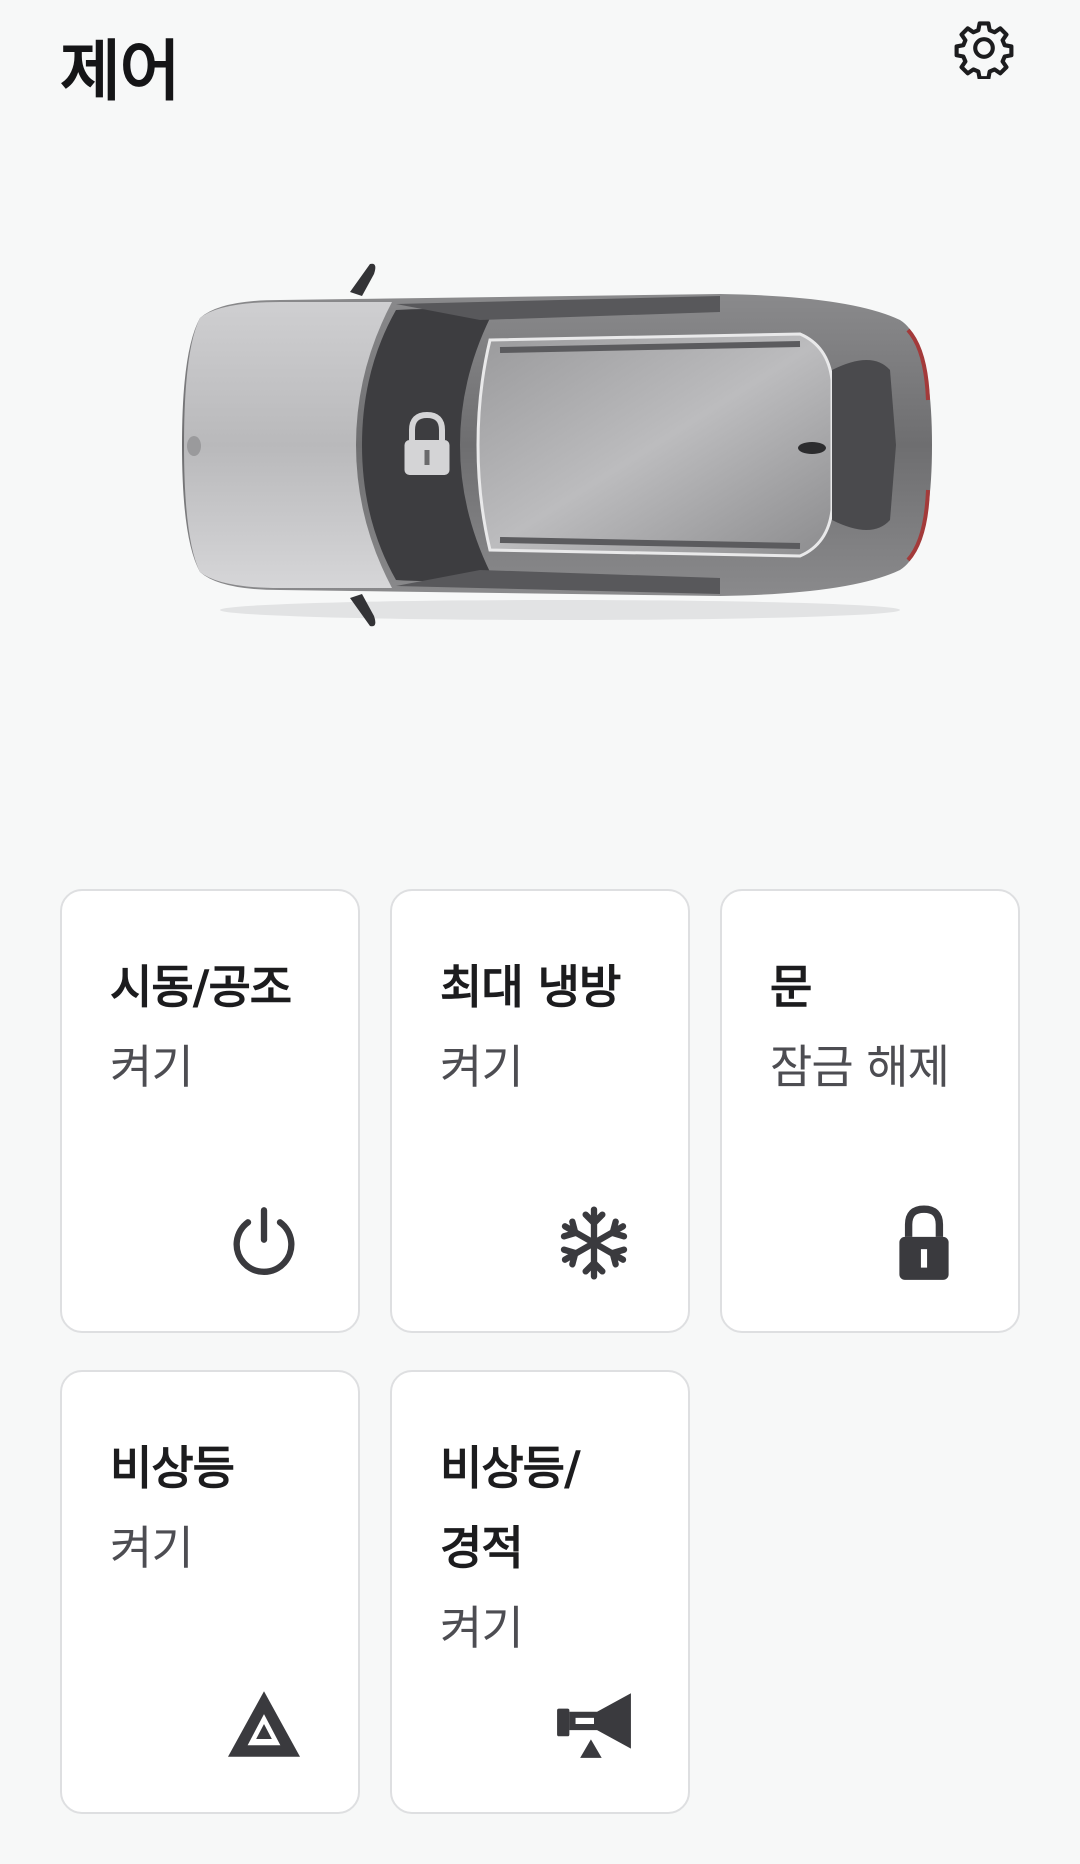 The height and width of the screenshot is (1864, 1080). I want to click on horn-icon, so click(594, 1724).